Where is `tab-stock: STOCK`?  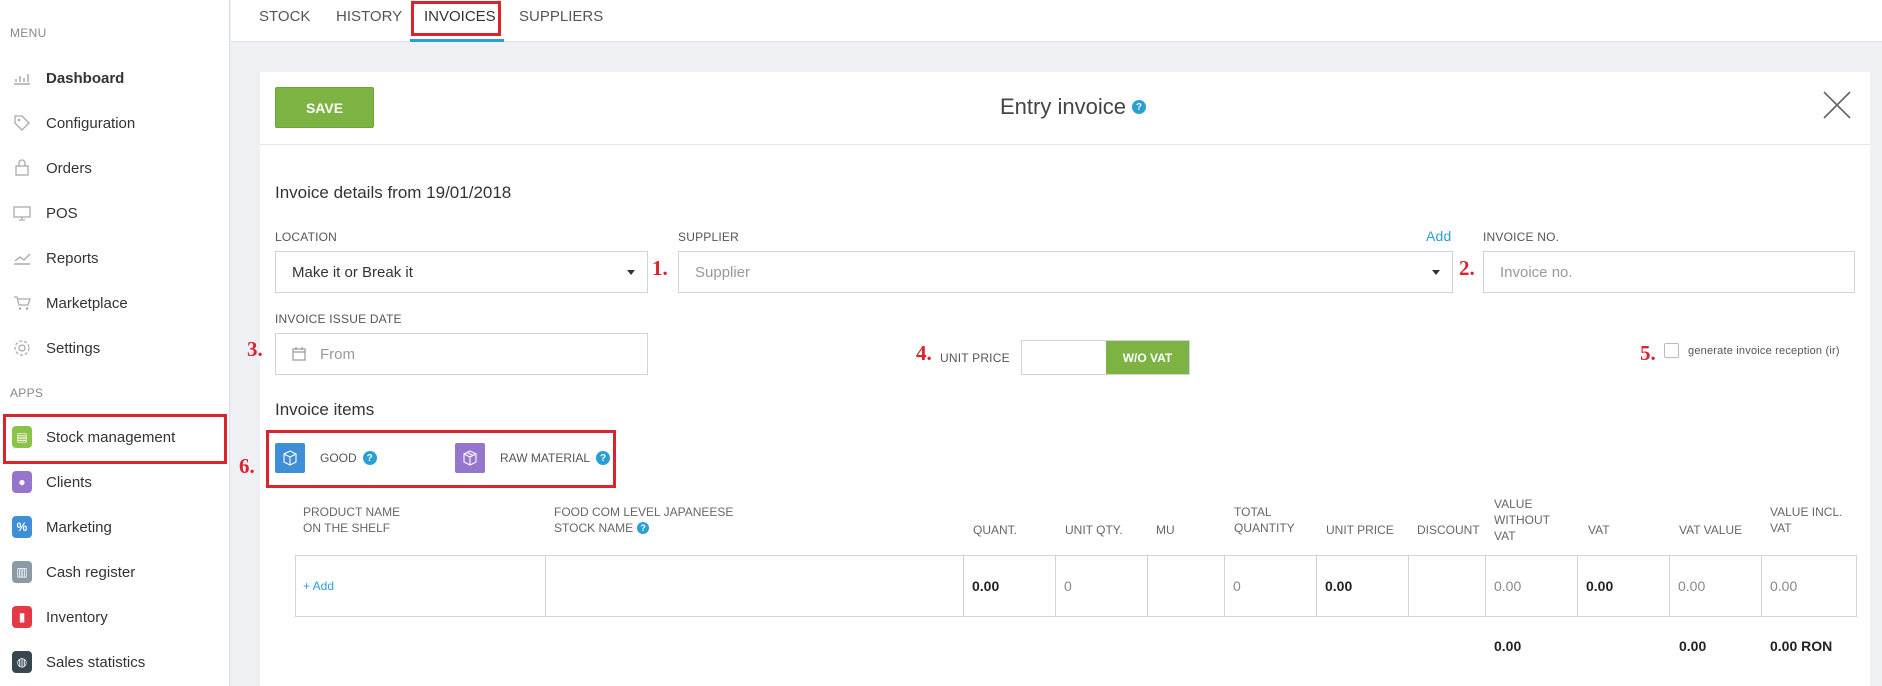 tab-stock: STOCK is located at coordinates (284, 21).